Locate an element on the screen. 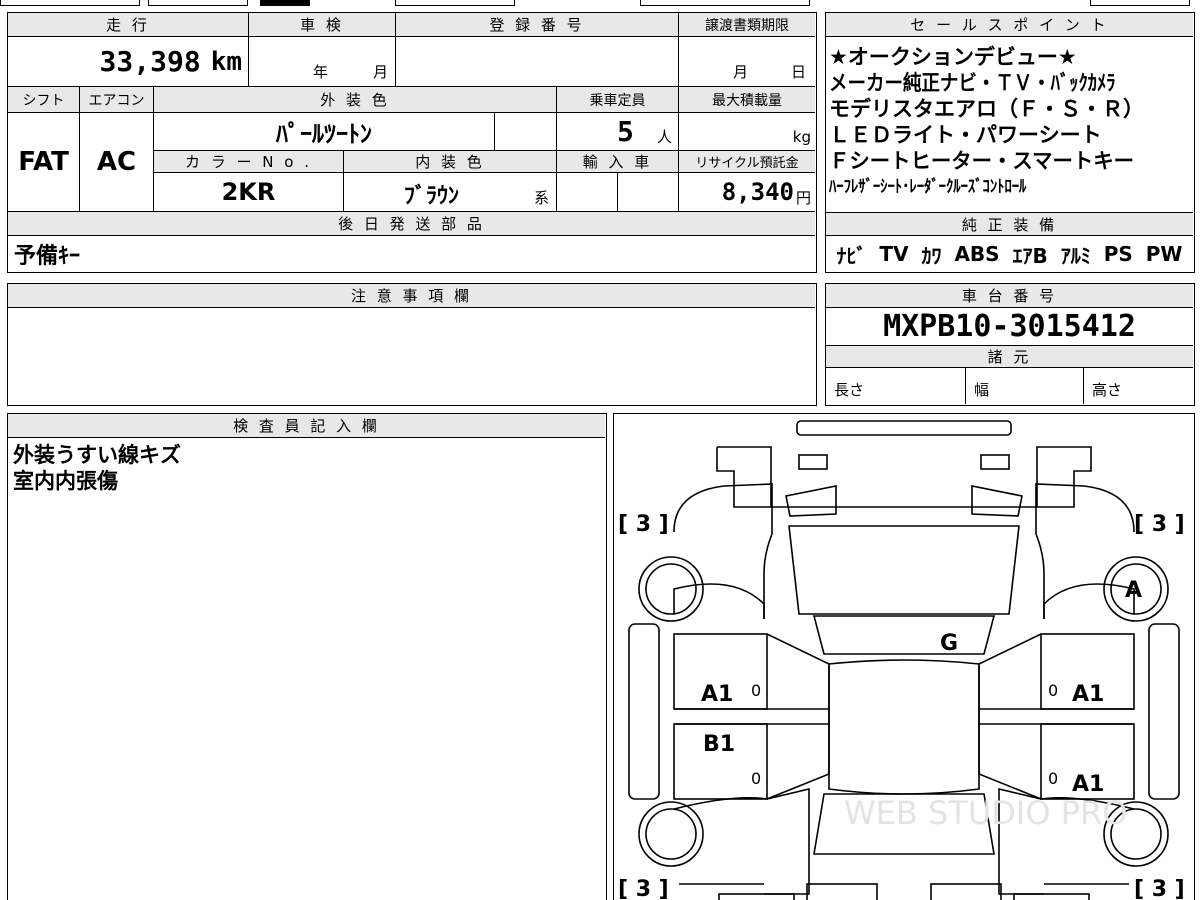 This screenshot has width=1200, height=900. mileage-unit: km is located at coordinates (226, 61).